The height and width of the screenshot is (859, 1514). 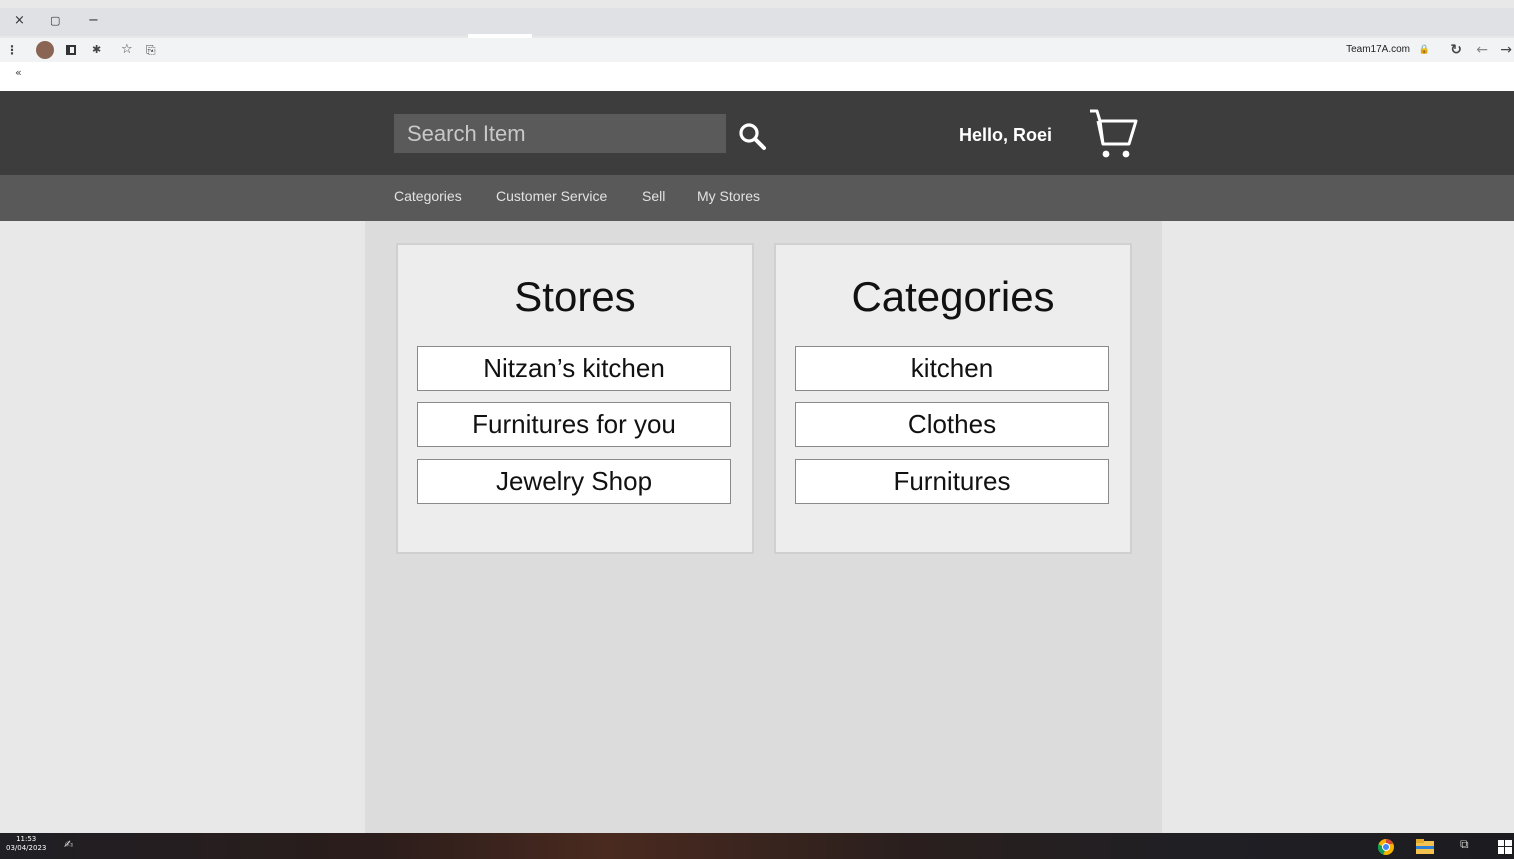 What do you see at coordinates (1005, 135) in the screenshot?
I see `user-greeting: Hello, Roei` at bounding box center [1005, 135].